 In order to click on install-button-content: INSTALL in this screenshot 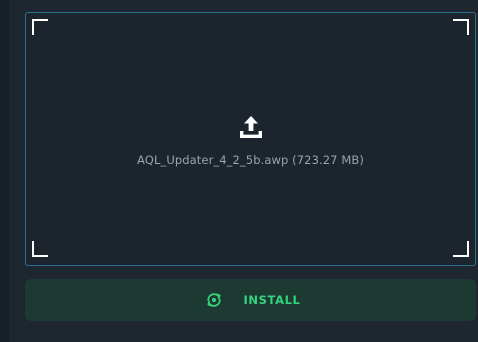, I will do `click(250, 300)`.